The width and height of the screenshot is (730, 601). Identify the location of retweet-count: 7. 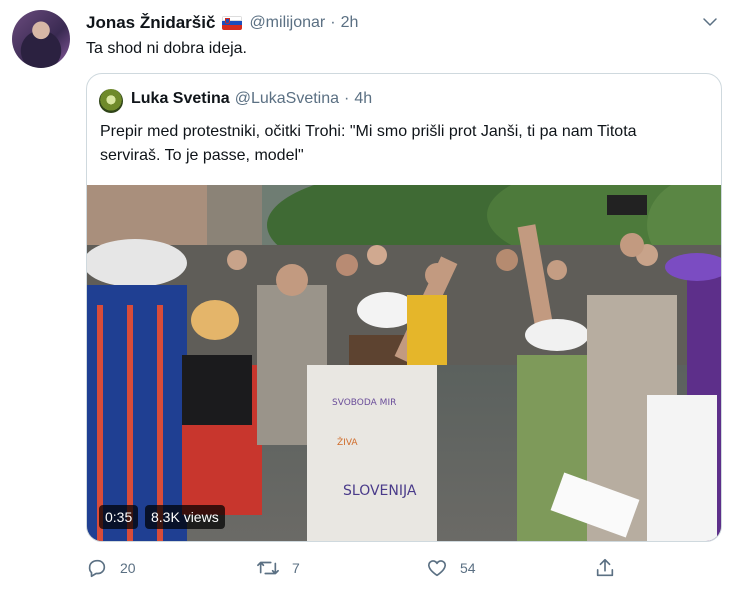
(296, 568).